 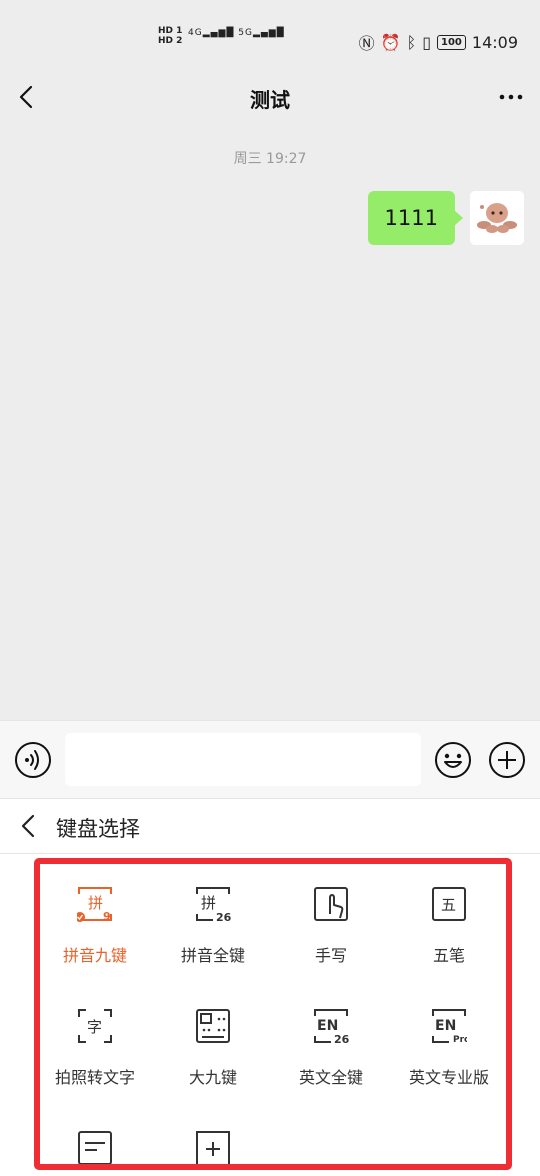 I want to click on octopus-avatar-icon, so click(x=497, y=218).